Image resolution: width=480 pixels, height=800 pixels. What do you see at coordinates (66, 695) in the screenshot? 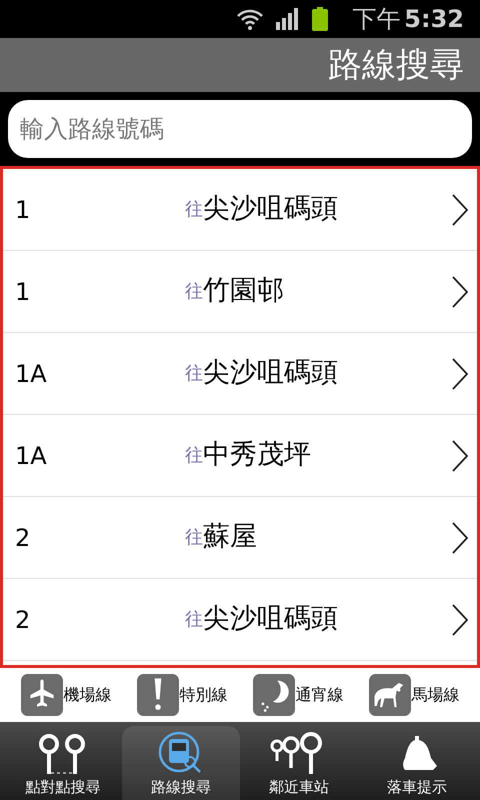
I see `category-button: 機場線` at bounding box center [66, 695].